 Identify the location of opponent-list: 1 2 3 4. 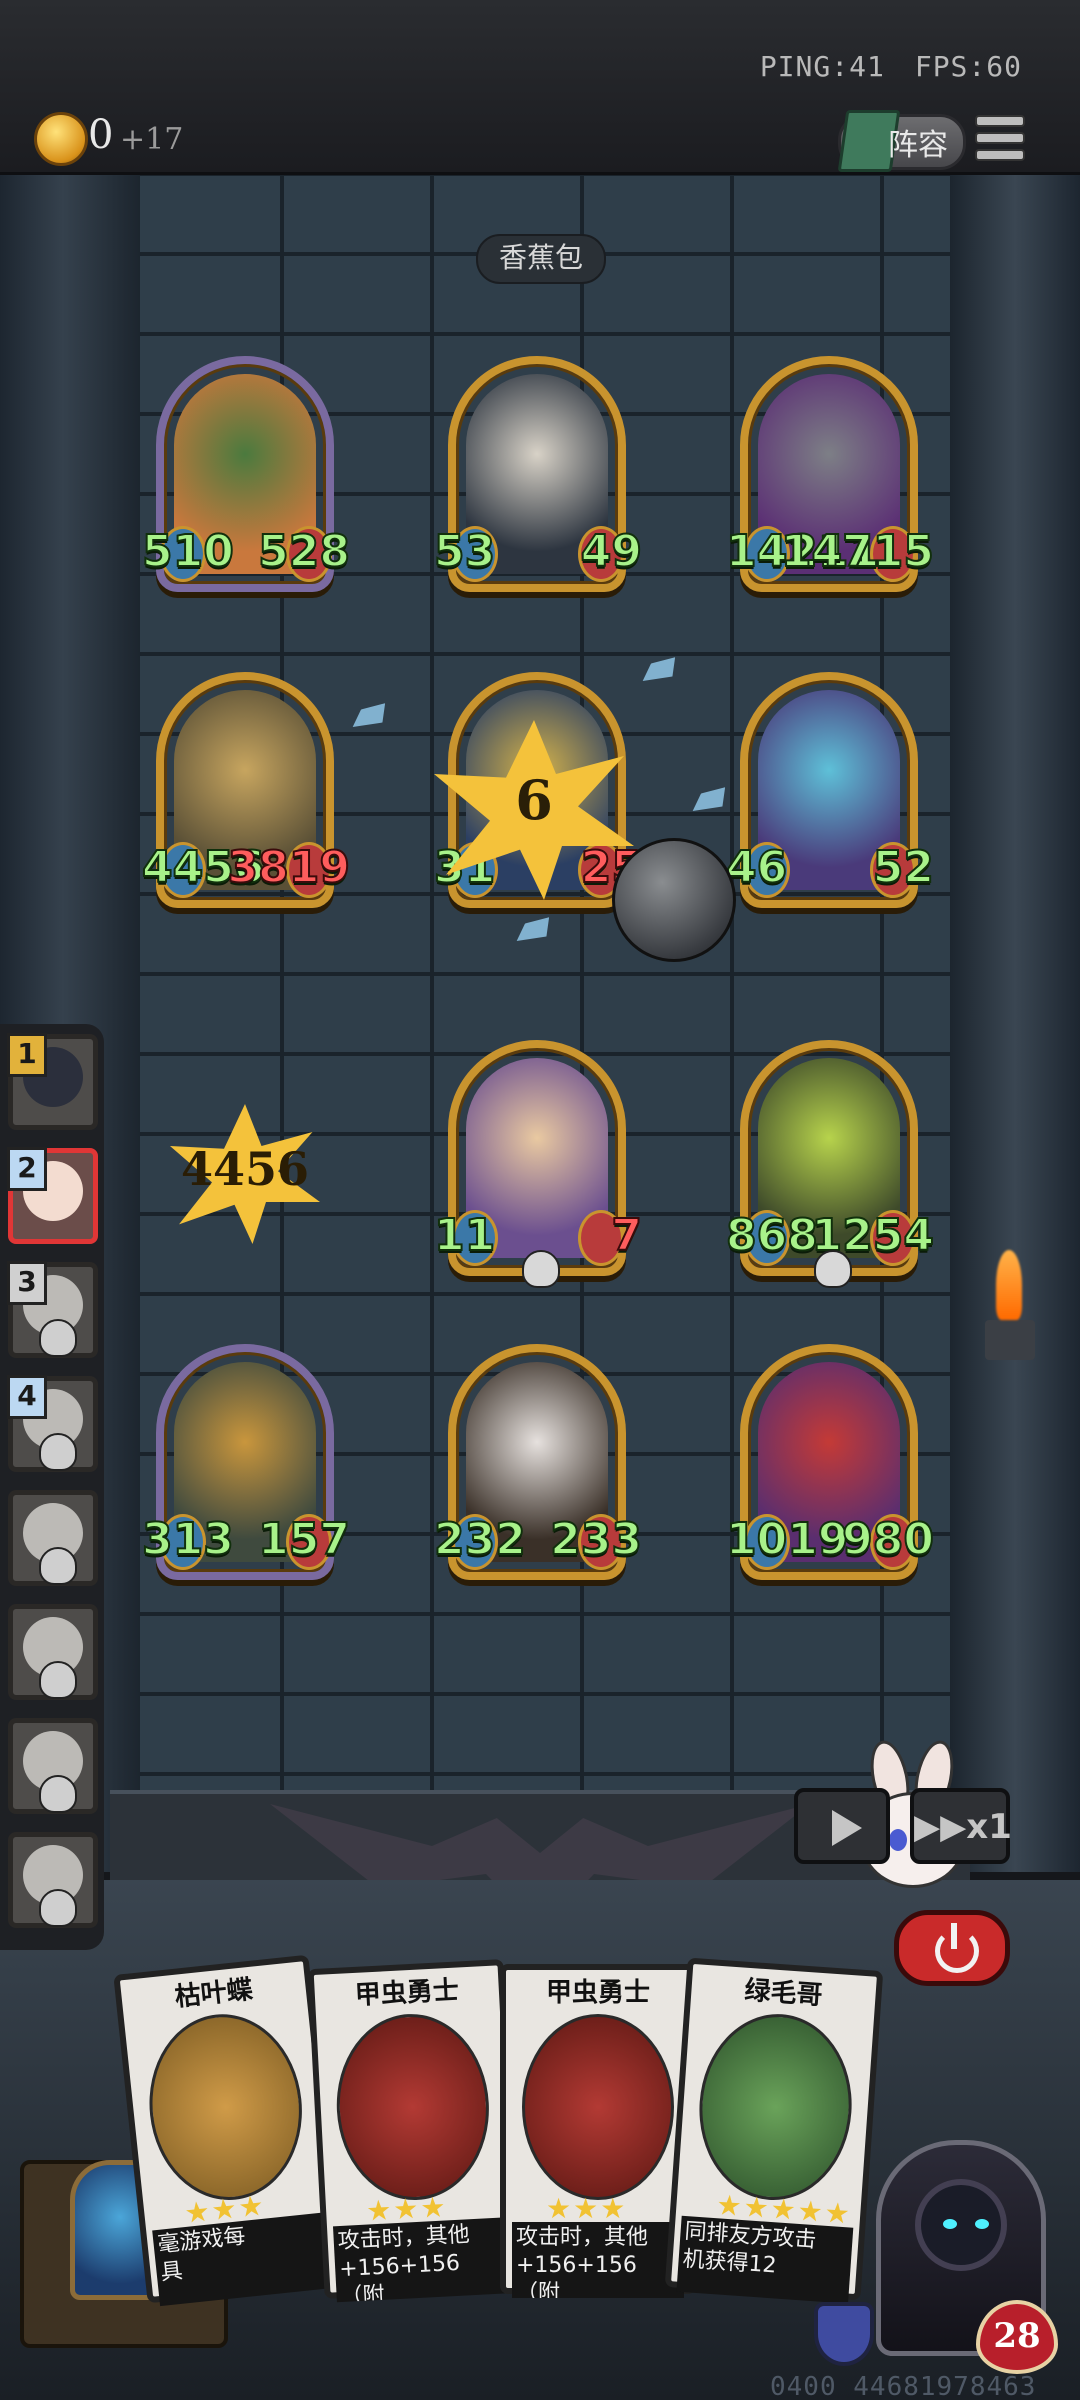
(52, 1487).